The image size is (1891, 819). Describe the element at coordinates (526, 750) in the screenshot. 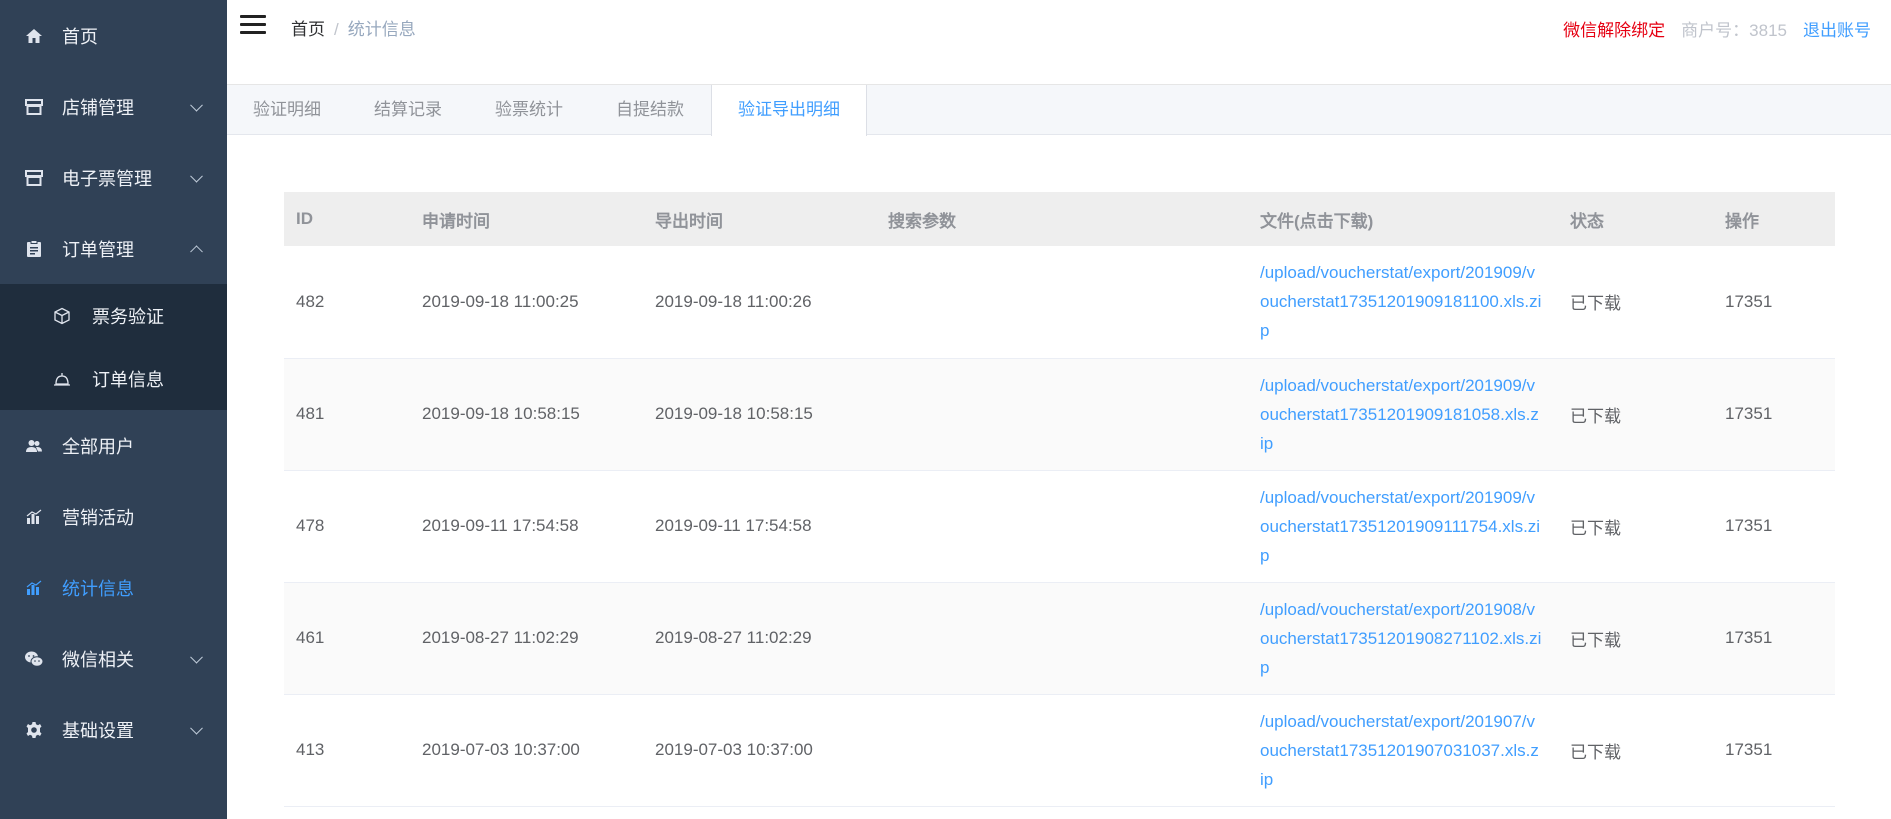

I see `cell-apply-time: 2019-07-03 10:37:00` at that location.